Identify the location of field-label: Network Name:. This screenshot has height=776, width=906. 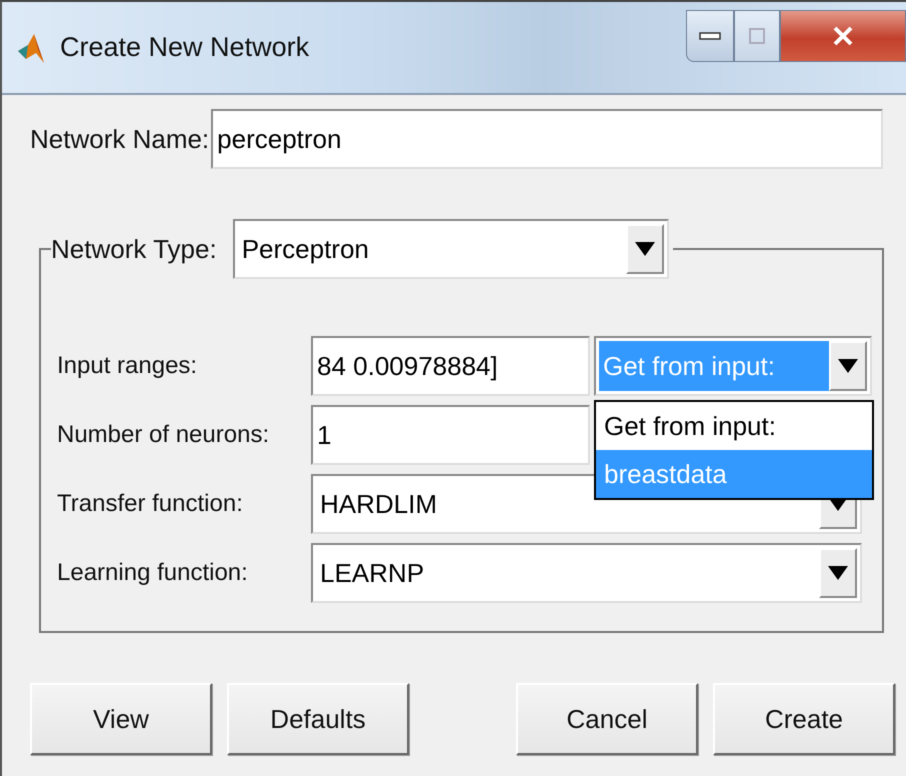
(120, 139).